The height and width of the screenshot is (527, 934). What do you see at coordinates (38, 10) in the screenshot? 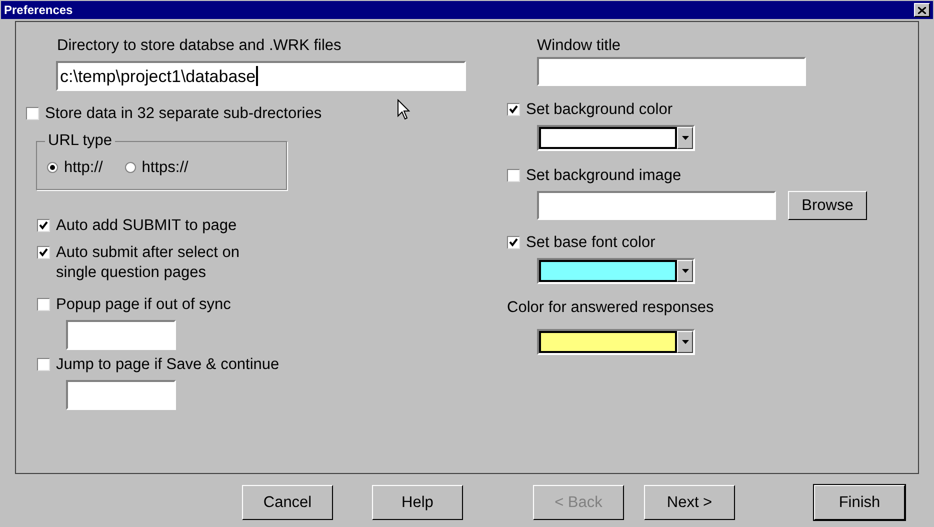
I see `window-title: Preferences` at bounding box center [38, 10].